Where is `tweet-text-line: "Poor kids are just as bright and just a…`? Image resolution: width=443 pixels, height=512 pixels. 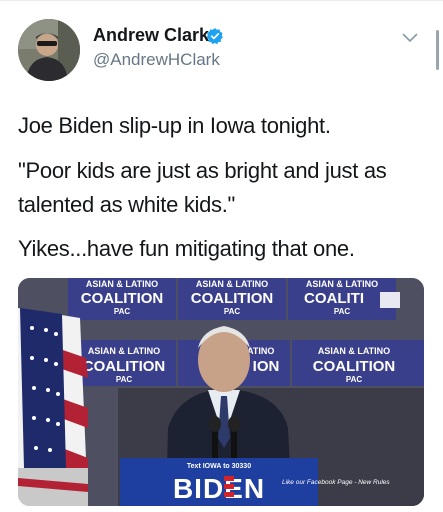
tweet-text-line: "Poor kids are just as bright and just a… is located at coordinates (202, 170).